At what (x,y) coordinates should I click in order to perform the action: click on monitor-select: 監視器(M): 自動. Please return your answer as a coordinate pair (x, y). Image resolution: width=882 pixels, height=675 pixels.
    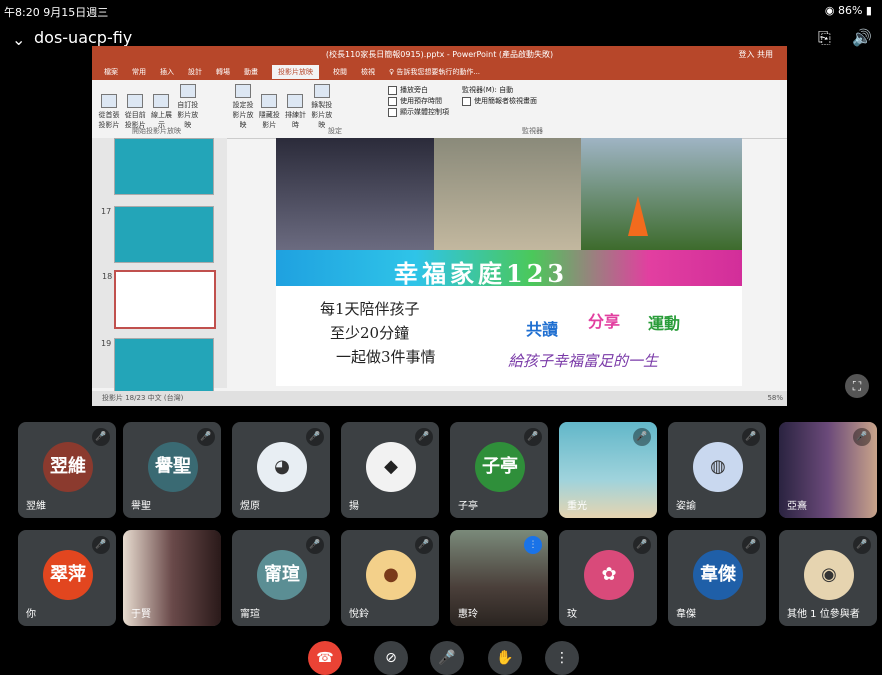
    Looking at the image, I should click on (499, 90).